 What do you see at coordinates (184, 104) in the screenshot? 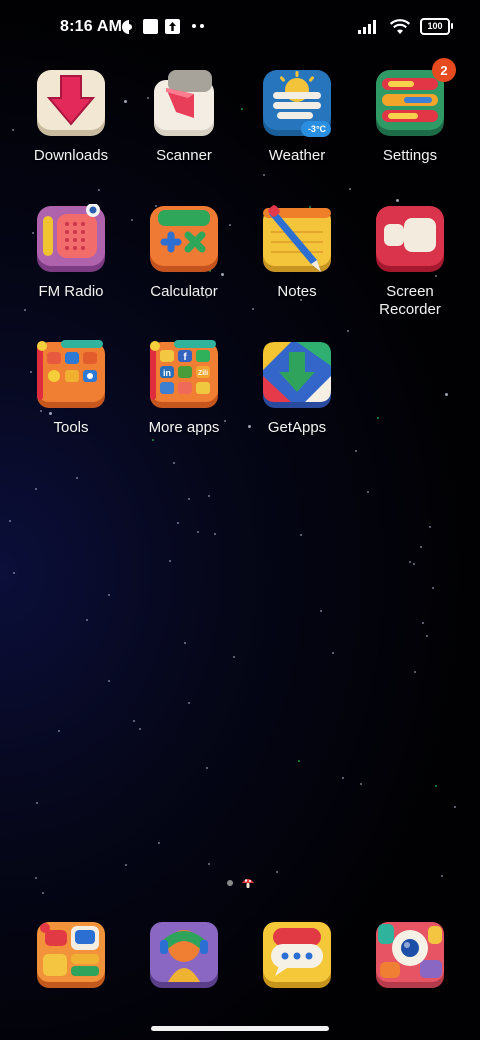
I see `scanner-icon` at bounding box center [184, 104].